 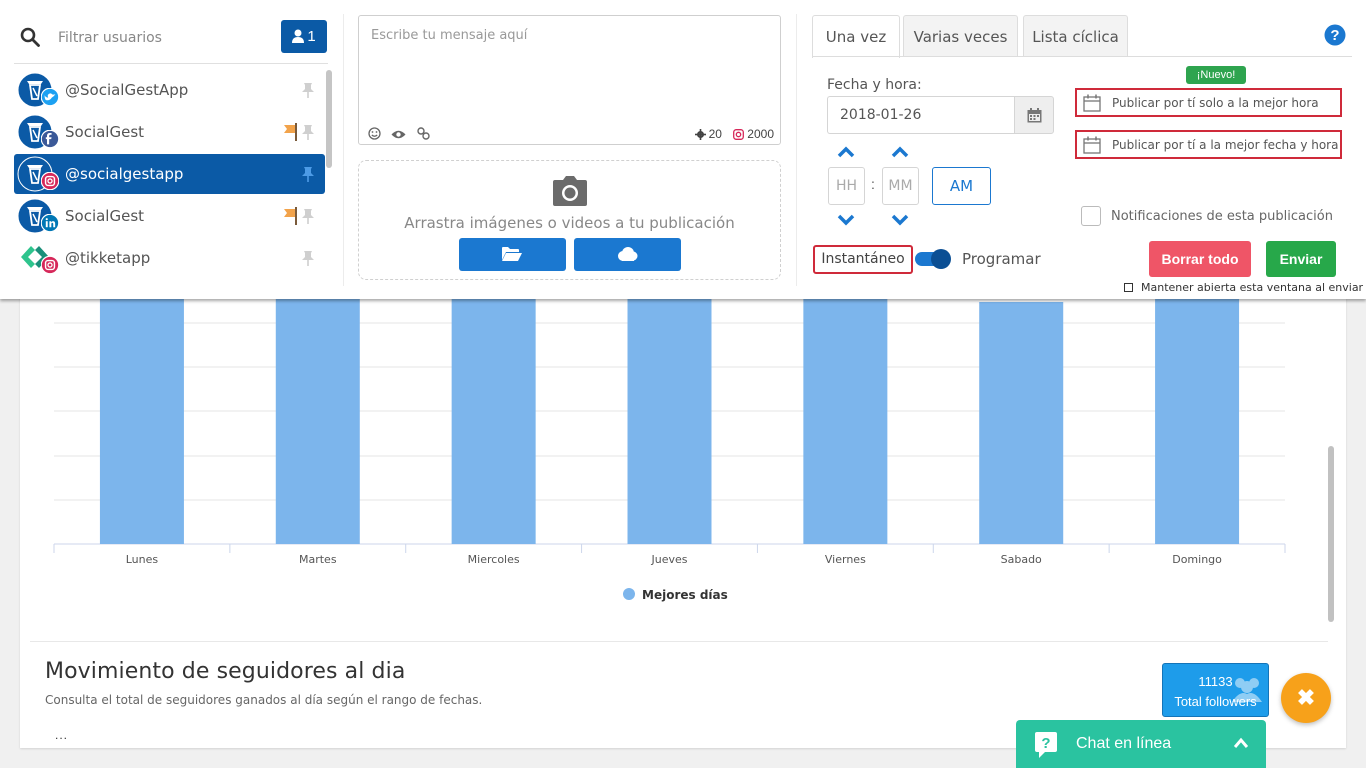 I want to click on minute-down-chevron-icon, so click(x=900, y=220).